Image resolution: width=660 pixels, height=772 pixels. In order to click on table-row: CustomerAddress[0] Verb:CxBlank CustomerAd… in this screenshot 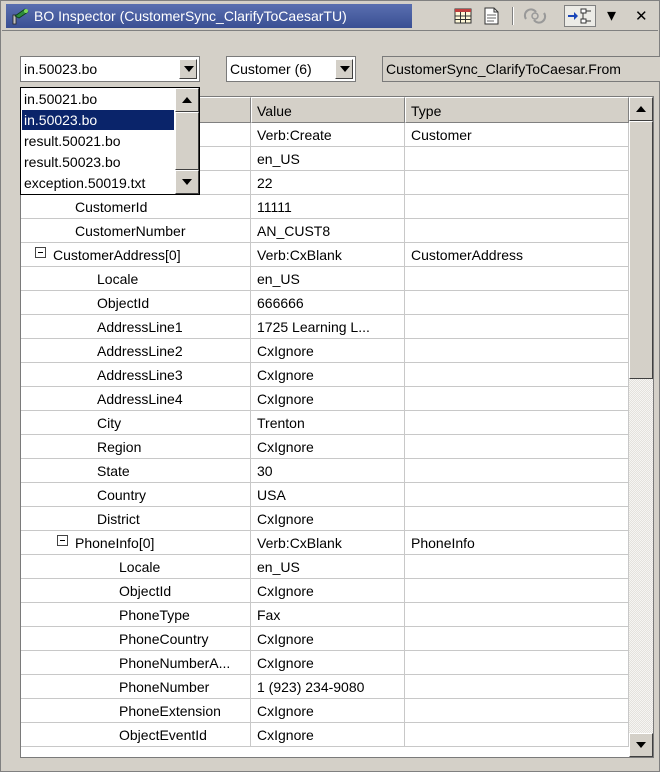, I will do `click(325, 255)`.